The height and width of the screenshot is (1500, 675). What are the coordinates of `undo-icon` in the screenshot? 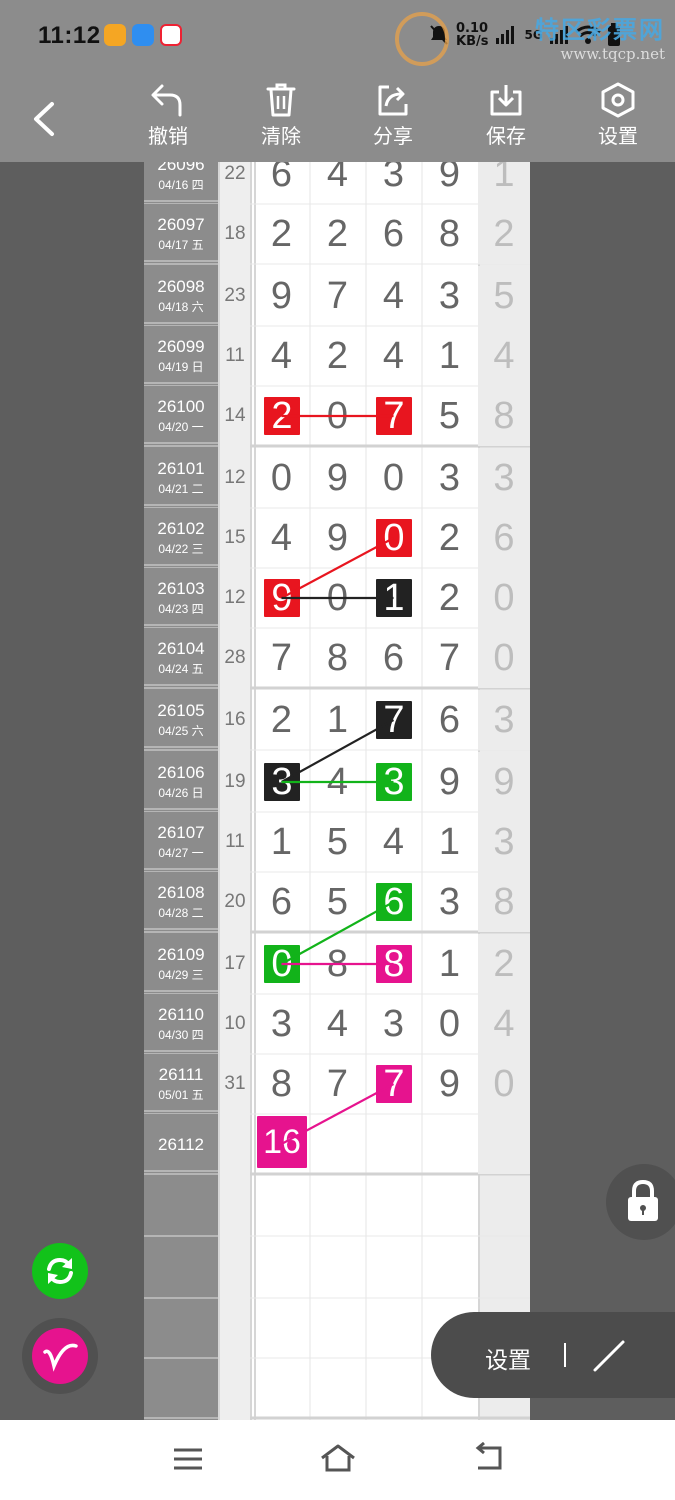 It's located at (166, 100).